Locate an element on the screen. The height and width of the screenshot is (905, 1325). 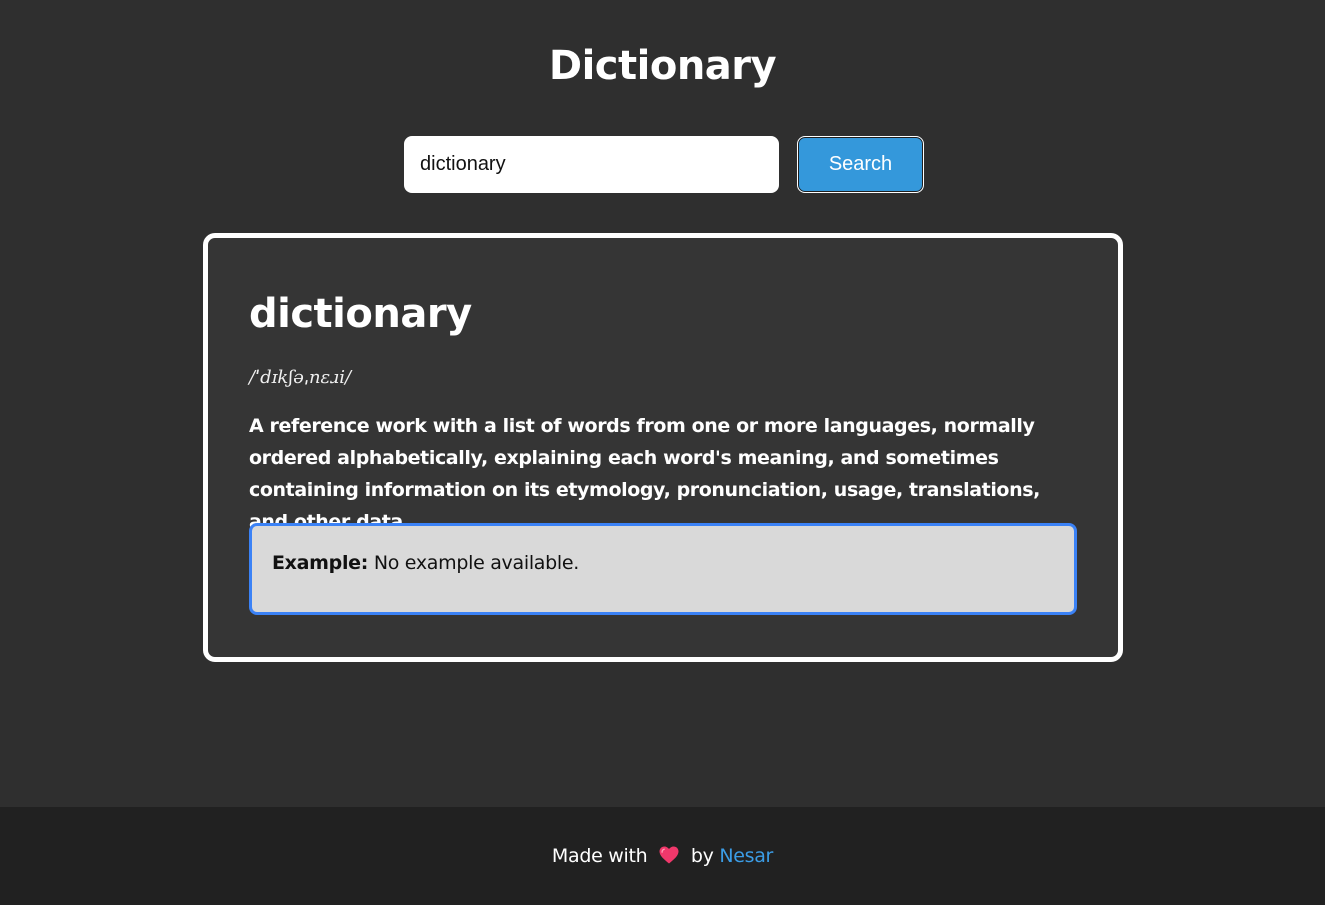
author-link: Nesar is located at coordinates (746, 856).